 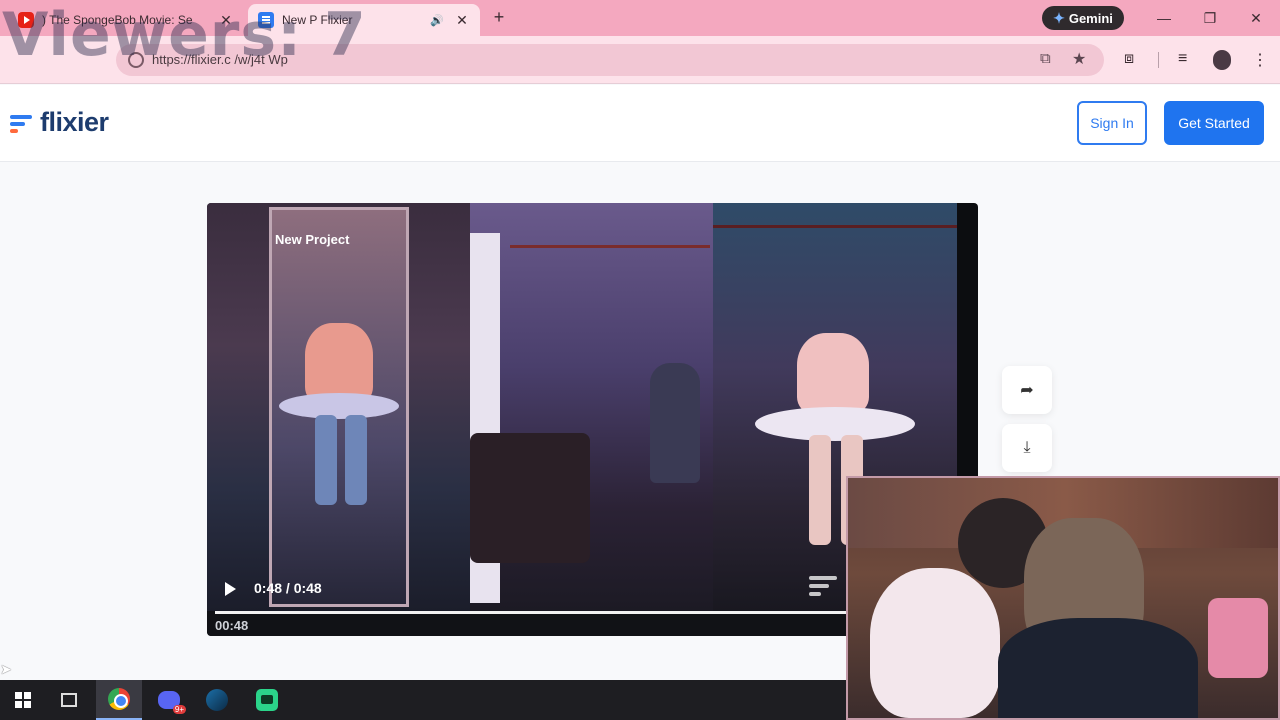 I want to click on play-icon, so click(x=230, y=589).